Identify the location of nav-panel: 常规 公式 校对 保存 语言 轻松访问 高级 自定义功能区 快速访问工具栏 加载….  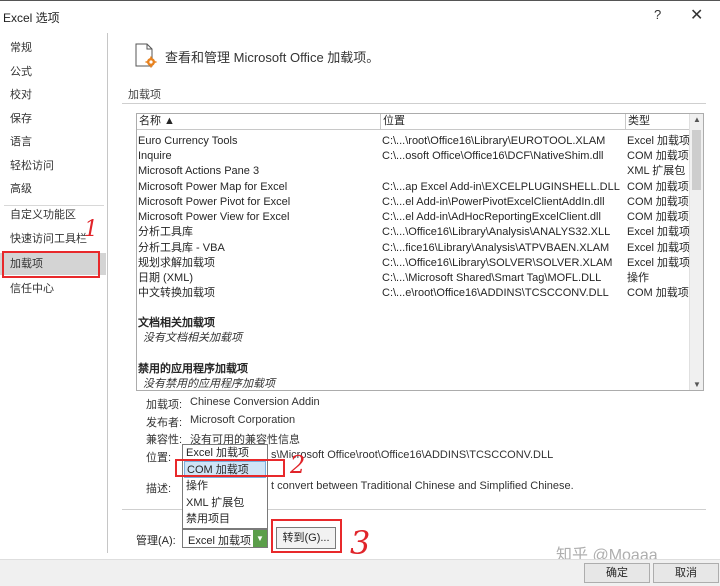
(54, 293).